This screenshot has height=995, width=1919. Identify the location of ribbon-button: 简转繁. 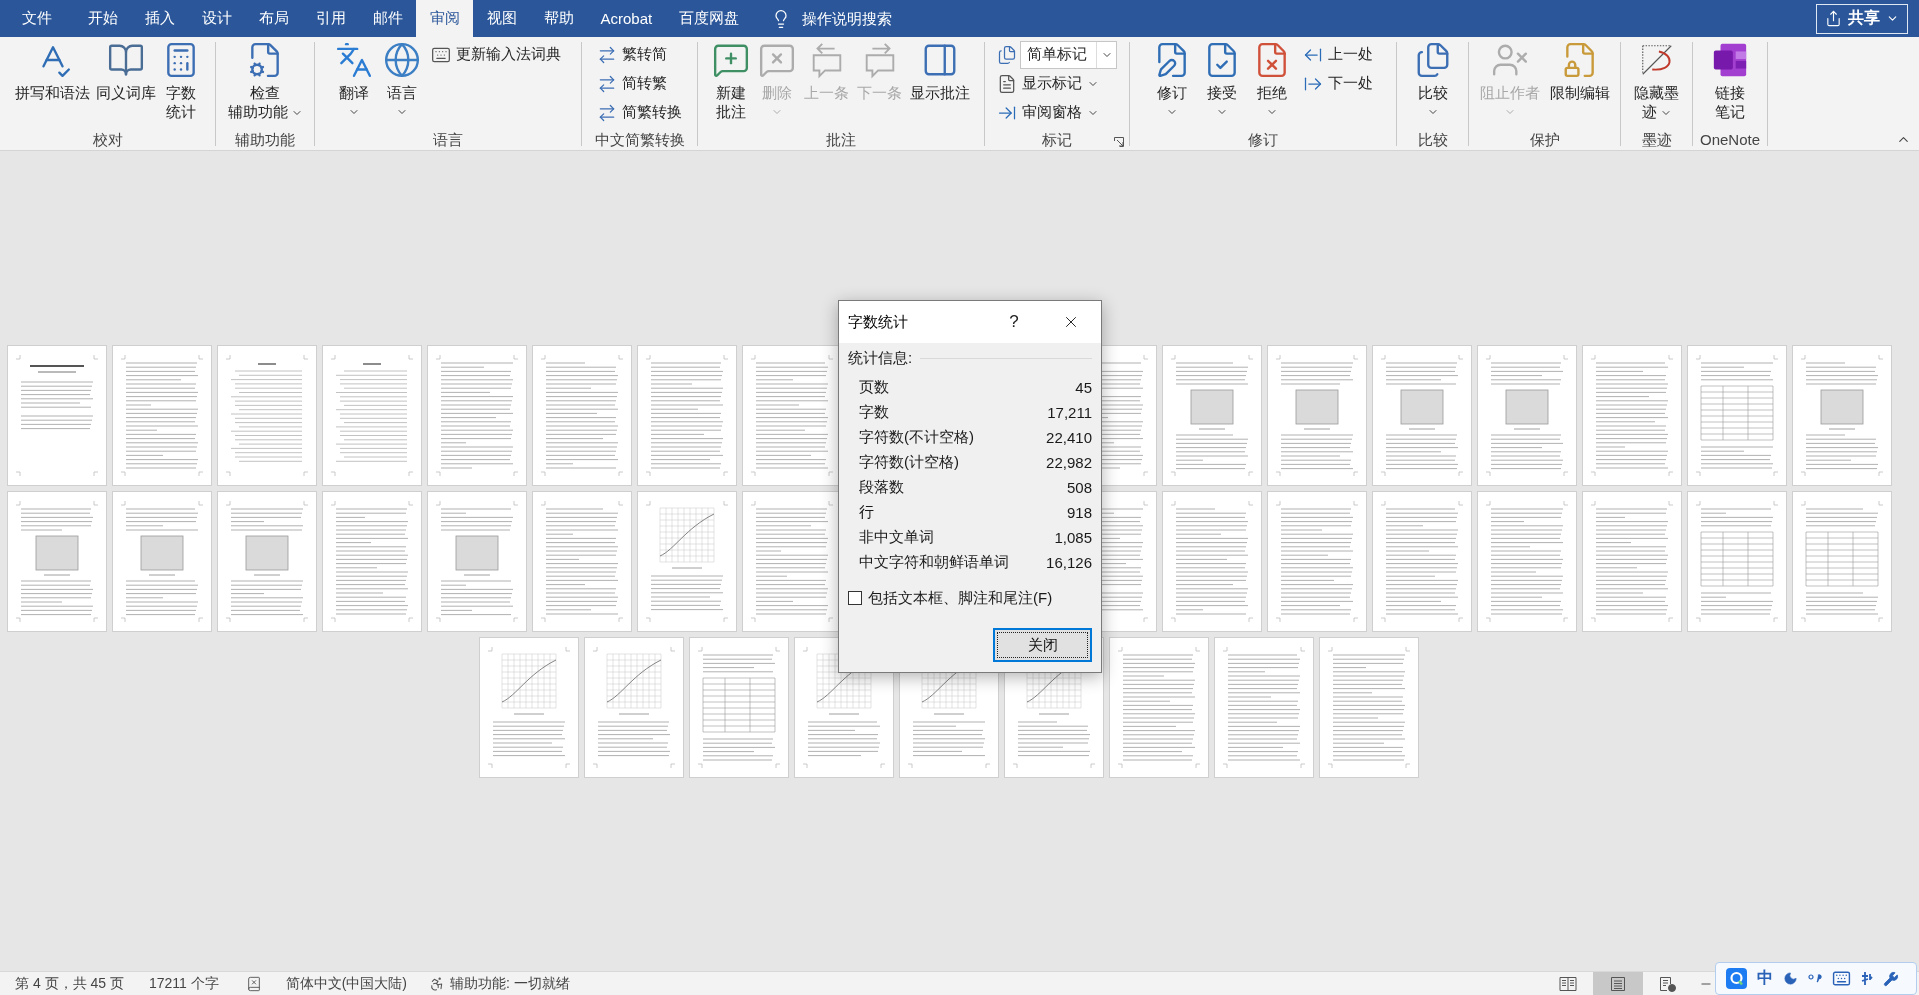
(639, 83).